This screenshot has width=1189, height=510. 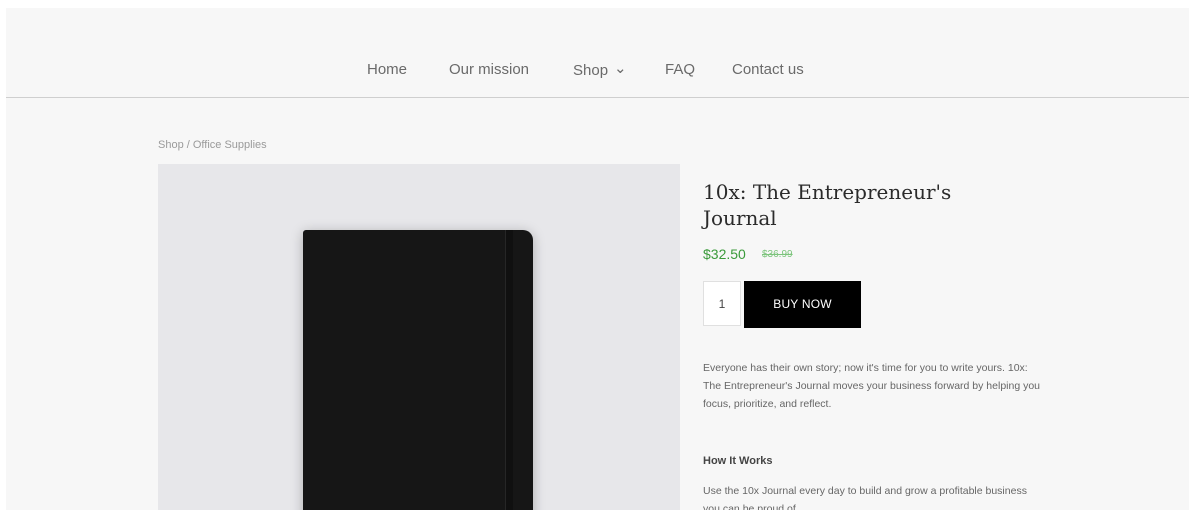 What do you see at coordinates (591, 70) in the screenshot?
I see `nav-shop-label: Shop` at bounding box center [591, 70].